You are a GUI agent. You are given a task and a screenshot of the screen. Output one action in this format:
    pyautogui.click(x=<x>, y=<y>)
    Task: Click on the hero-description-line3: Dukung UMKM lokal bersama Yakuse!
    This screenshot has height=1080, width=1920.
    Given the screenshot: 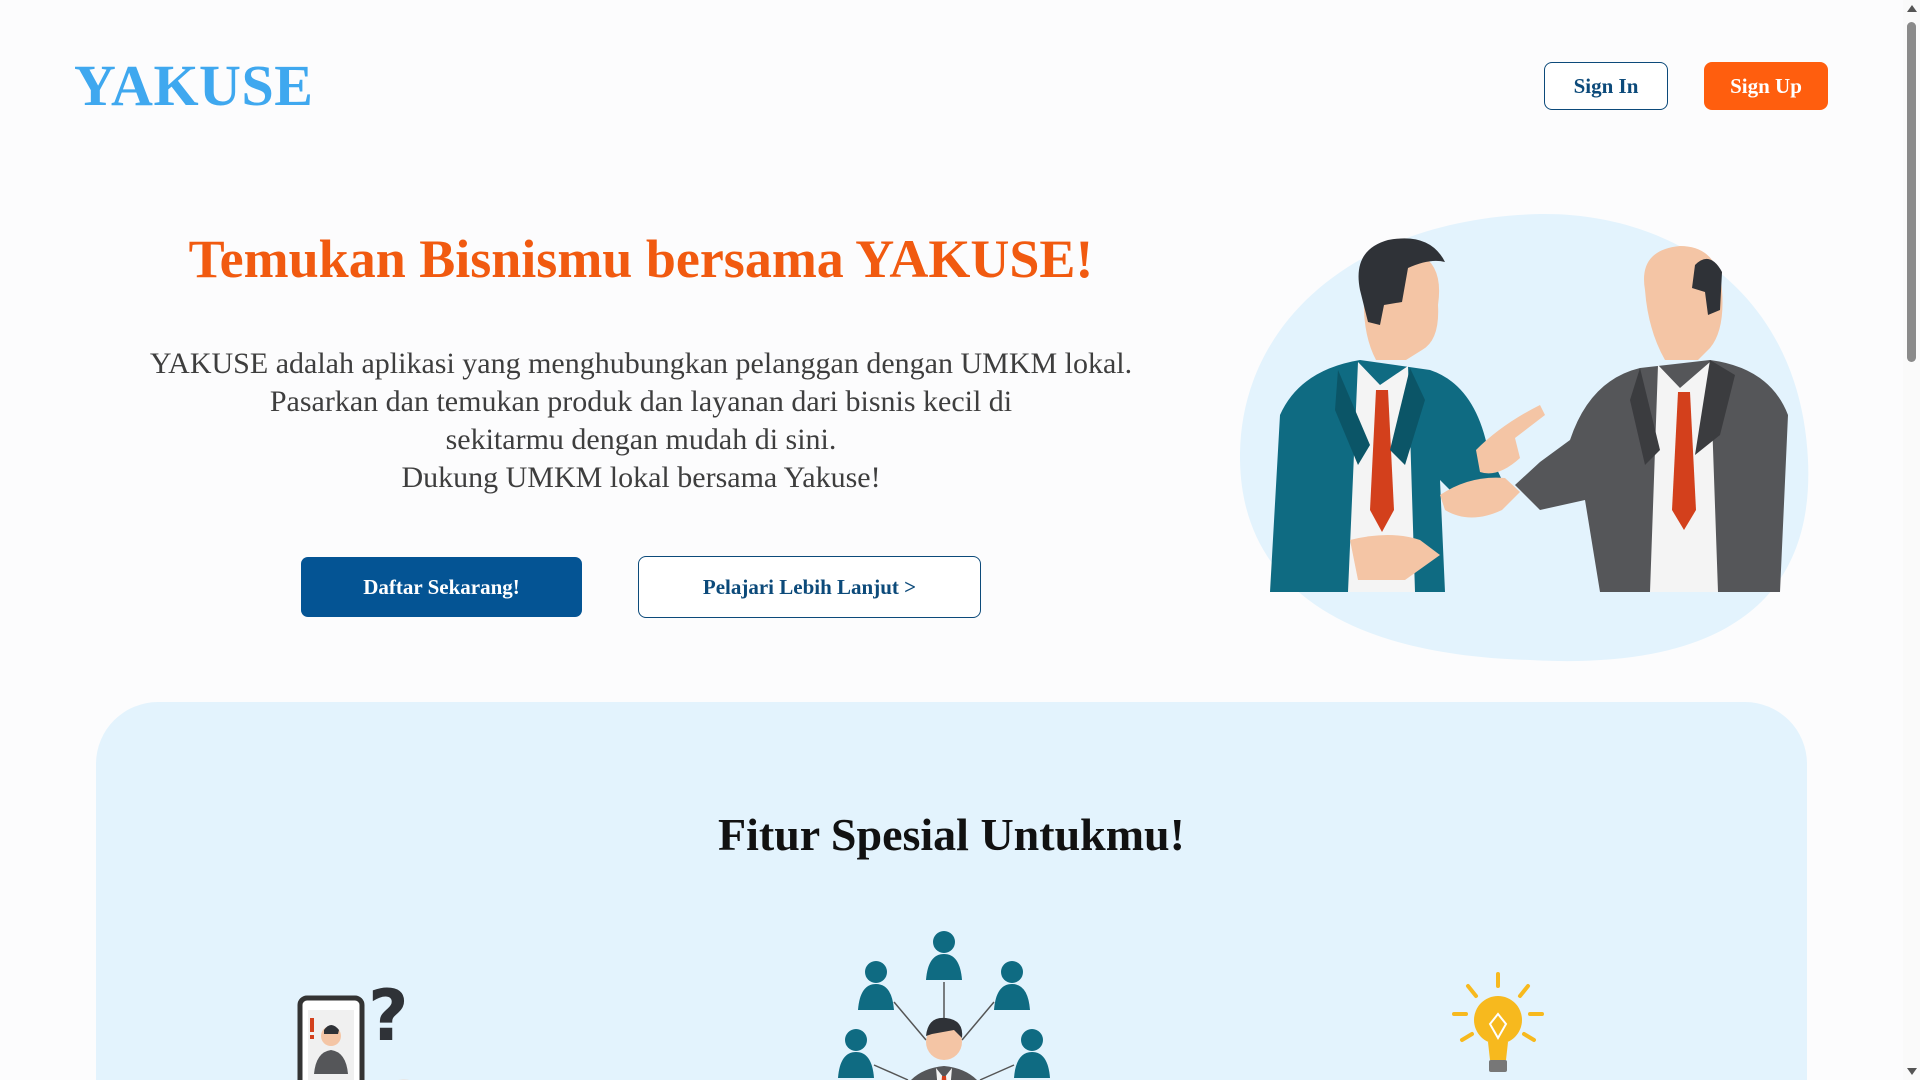 What is the action you would take?
    pyautogui.click(x=641, y=477)
    